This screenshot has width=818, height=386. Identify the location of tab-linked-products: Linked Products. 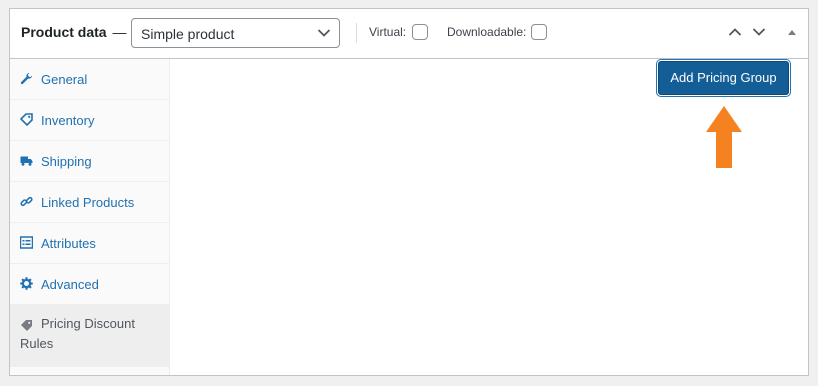
(89, 202).